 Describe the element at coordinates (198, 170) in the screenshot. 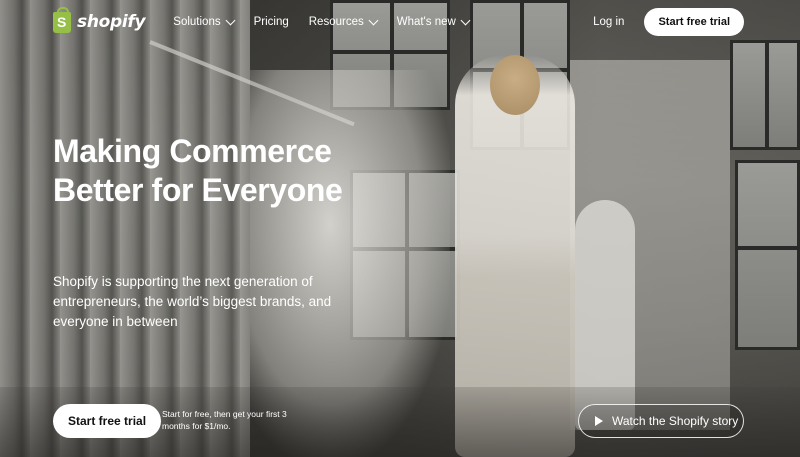

I see `hero-headline: Making Commerce Better for Everyone` at that location.